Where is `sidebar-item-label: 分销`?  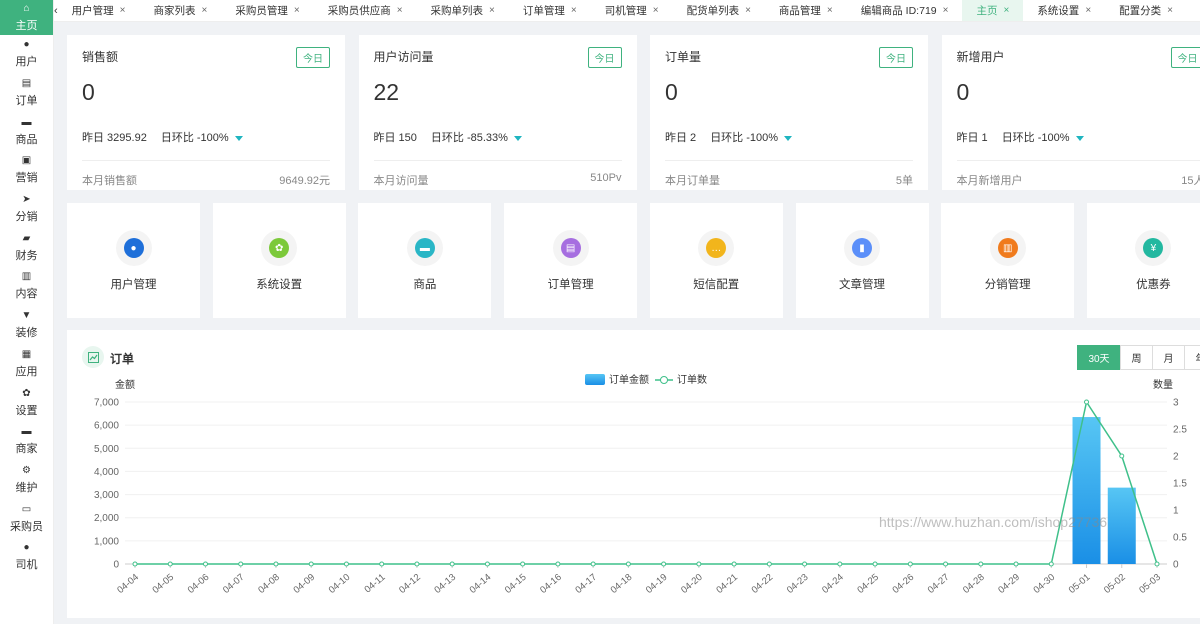
sidebar-item-label: 分销 is located at coordinates (26, 217).